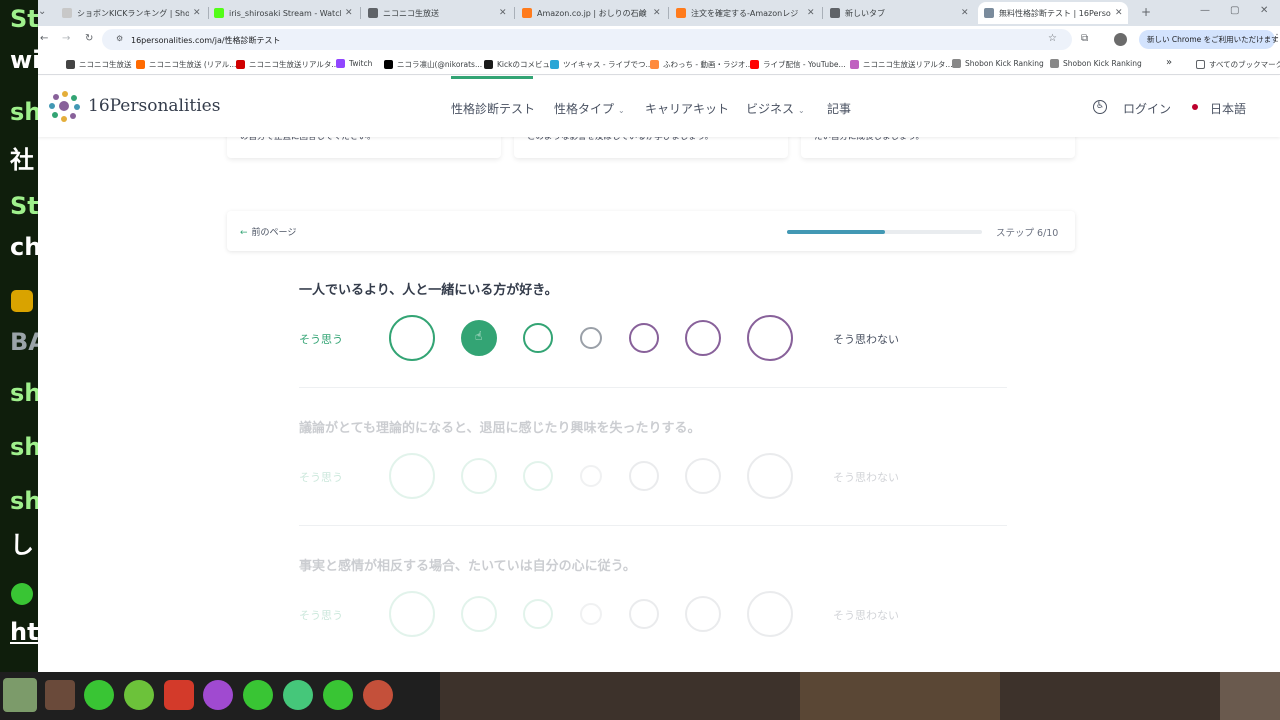  What do you see at coordinates (1205, 10) in the screenshot?
I see `minimize-icon: —` at bounding box center [1205, 10].